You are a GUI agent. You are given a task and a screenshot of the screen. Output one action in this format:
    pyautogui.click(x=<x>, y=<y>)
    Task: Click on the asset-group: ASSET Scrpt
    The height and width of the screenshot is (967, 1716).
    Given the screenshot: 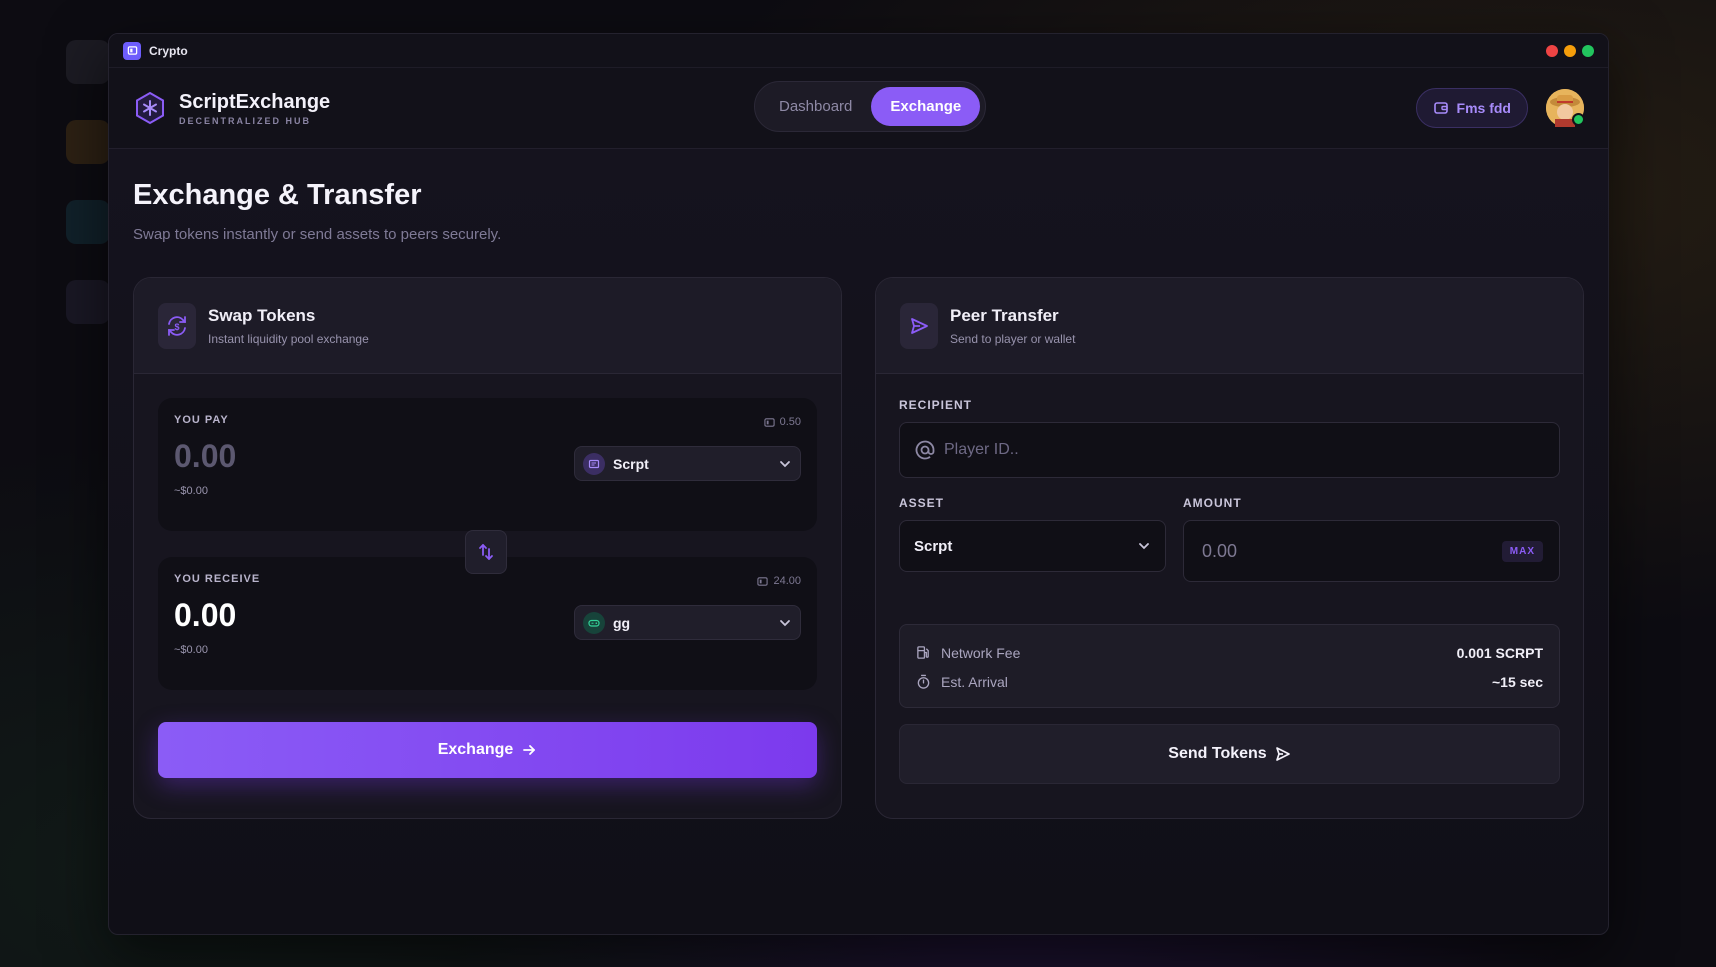 What is the action you would take?
    pyautogui.click(x=1032, y=539)
    